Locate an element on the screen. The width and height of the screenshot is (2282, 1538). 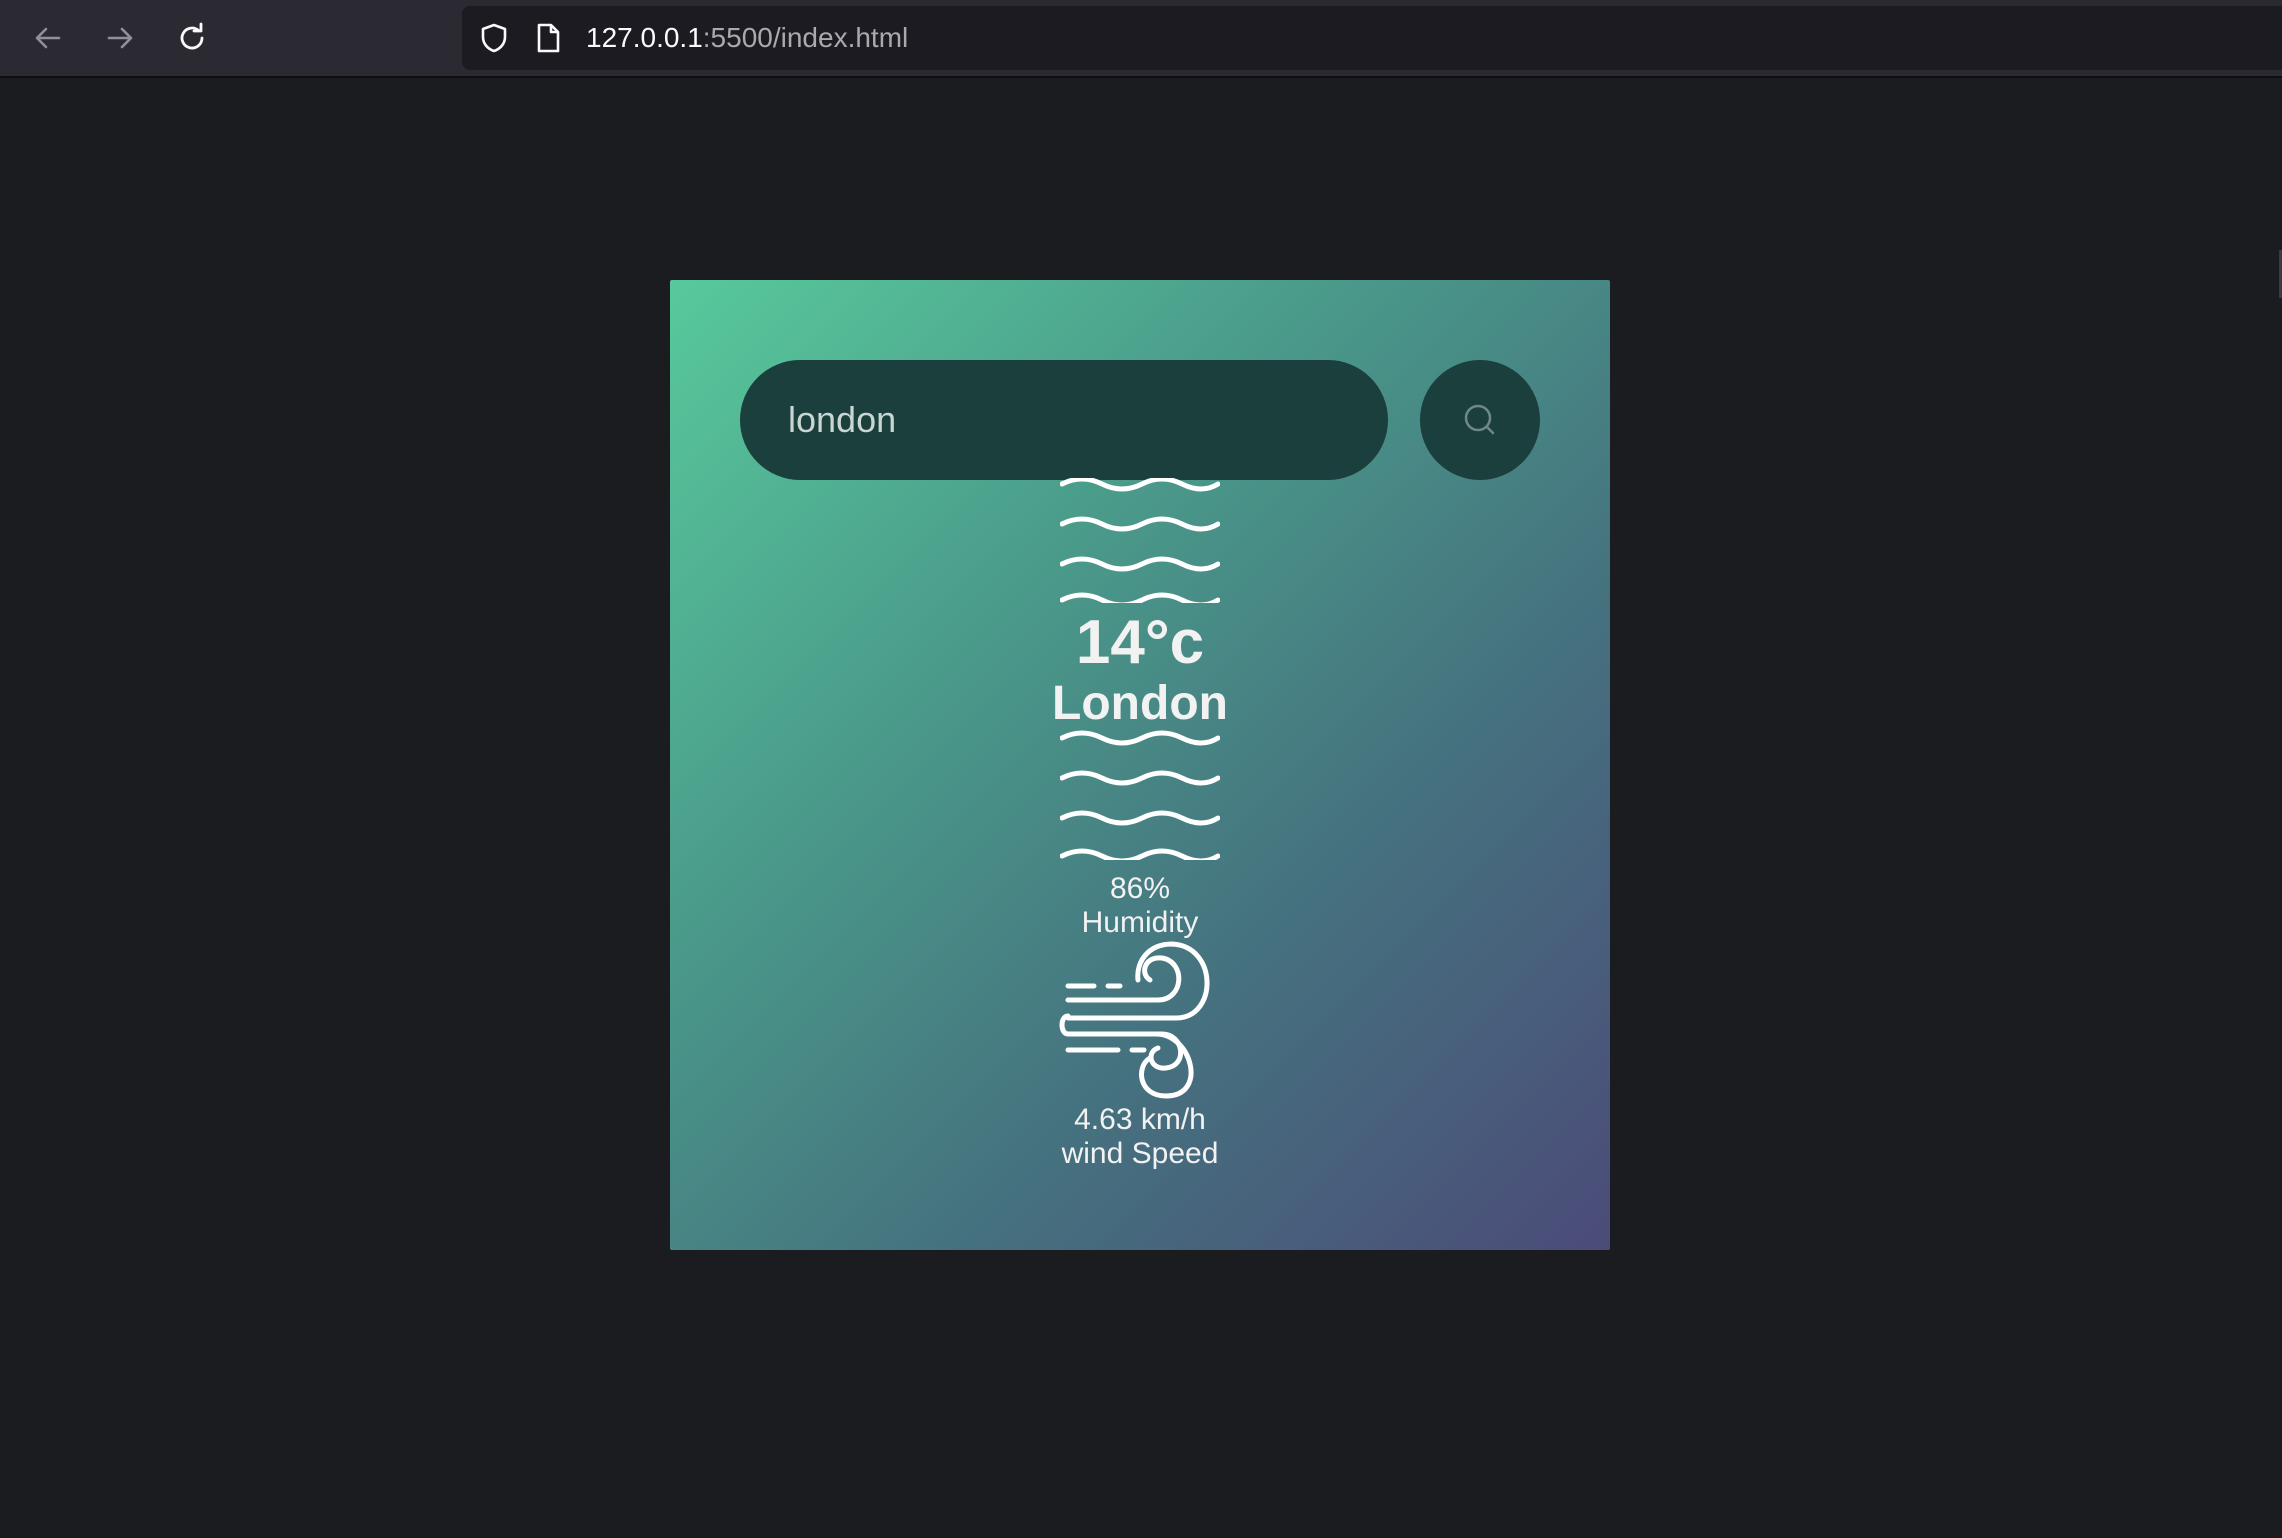
arrow-left-icon is located at coordinates (48, 38).